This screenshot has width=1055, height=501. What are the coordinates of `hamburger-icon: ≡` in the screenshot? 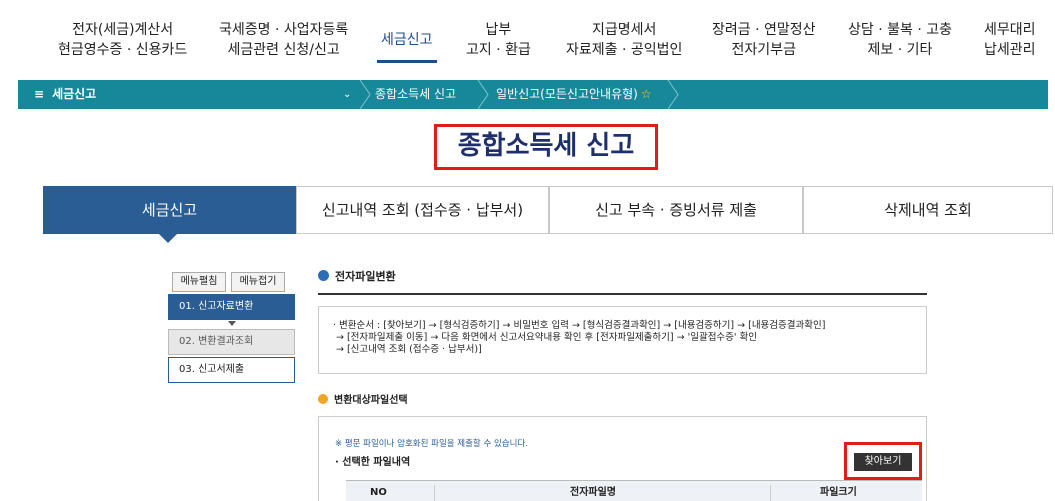 It's located at (39, 94).